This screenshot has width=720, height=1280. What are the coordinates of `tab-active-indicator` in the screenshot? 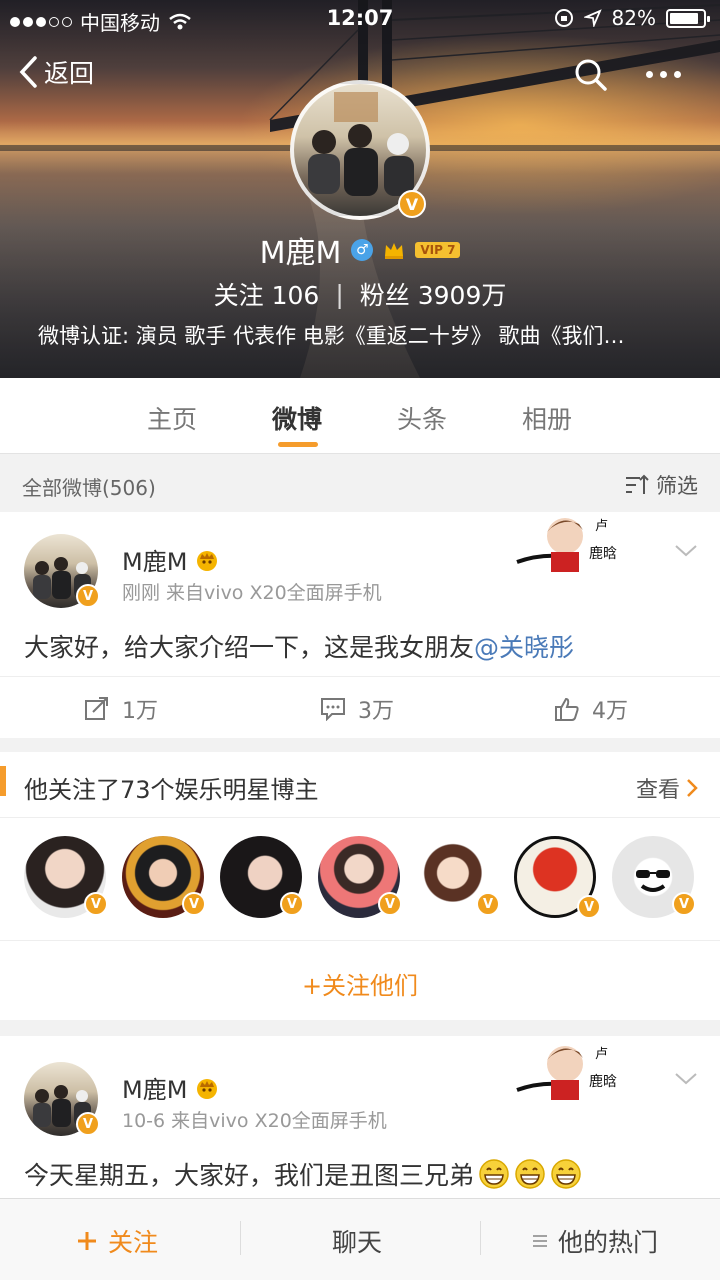 It's located at (298, 444).